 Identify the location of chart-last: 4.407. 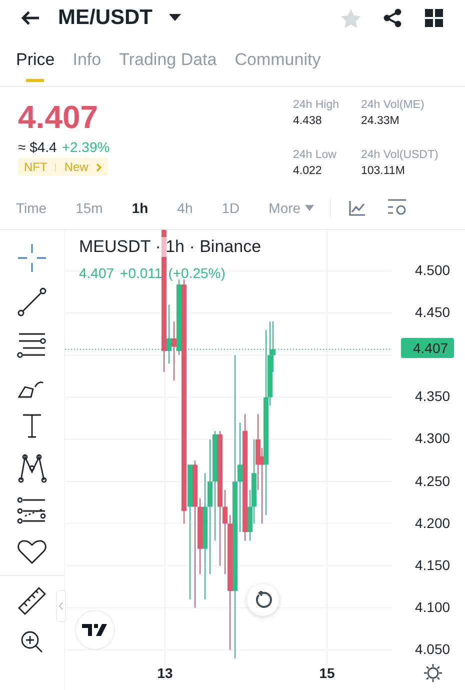
(96, 273).